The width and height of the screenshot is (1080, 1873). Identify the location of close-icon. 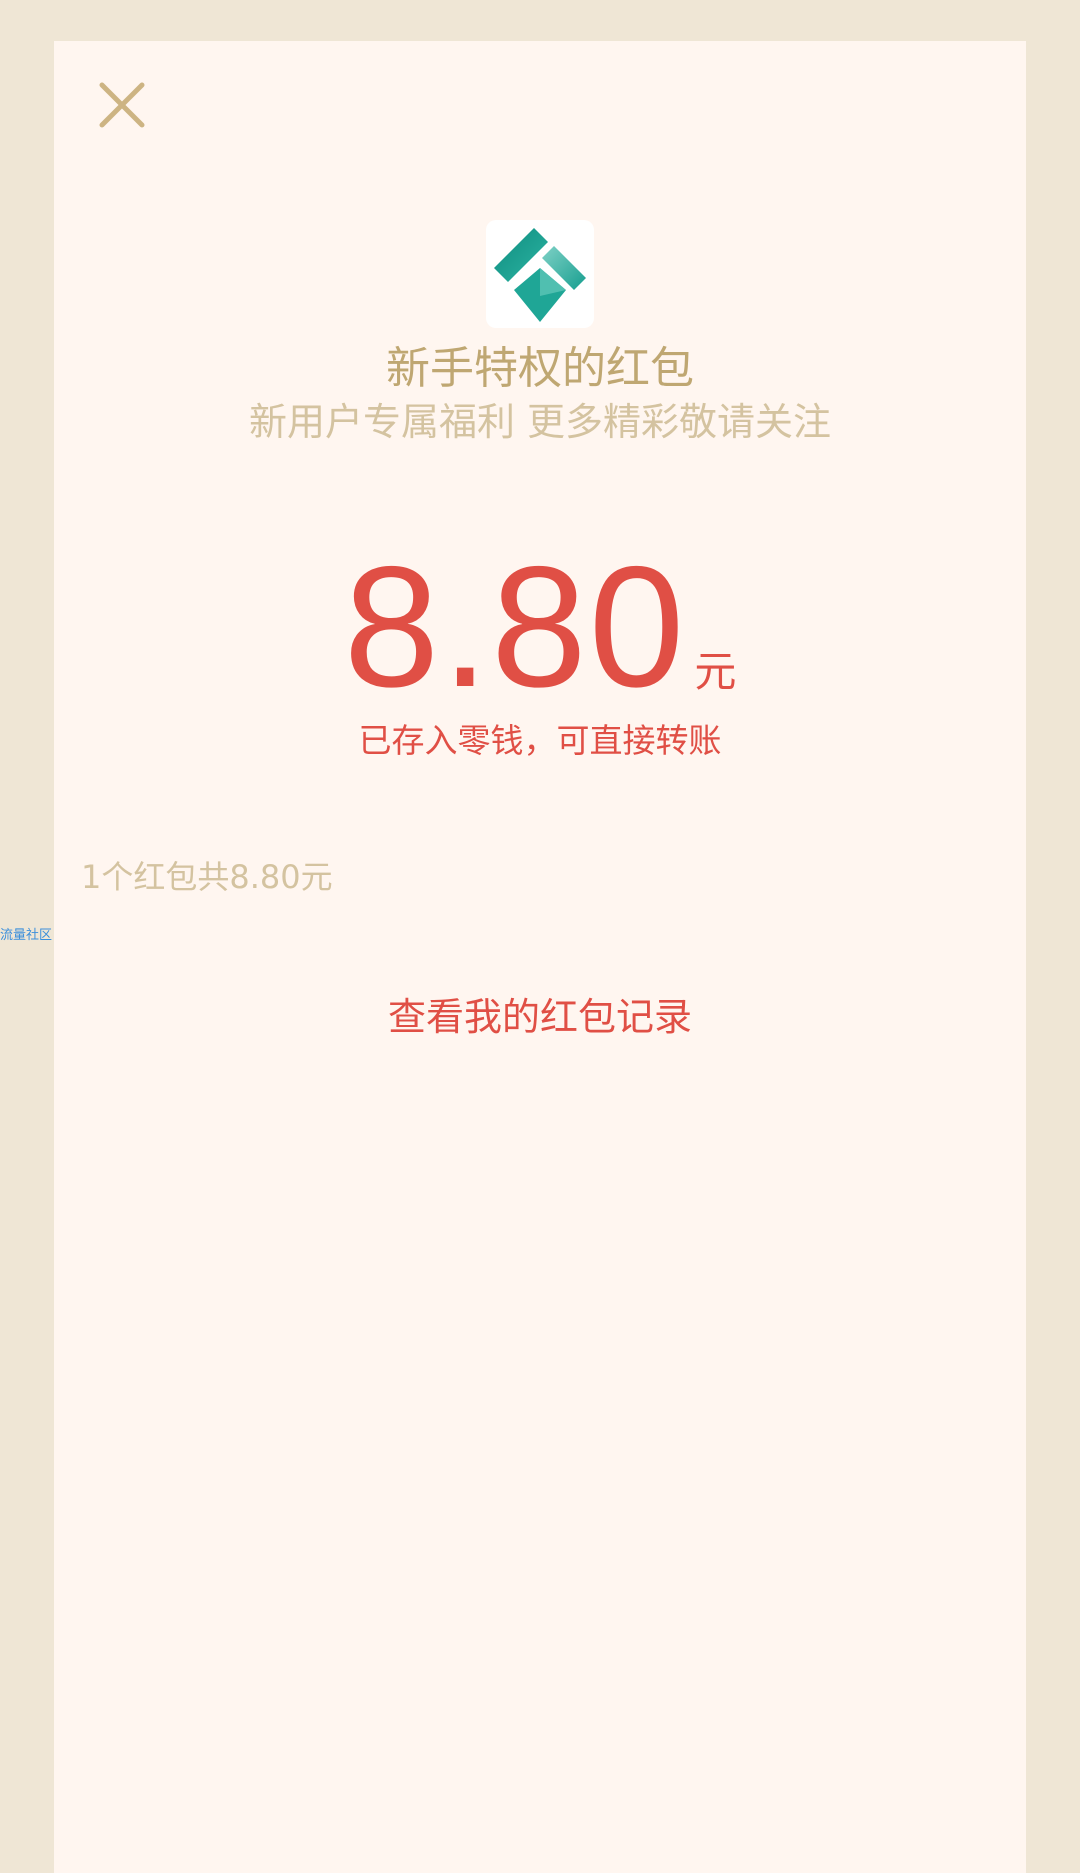
(122, 105).